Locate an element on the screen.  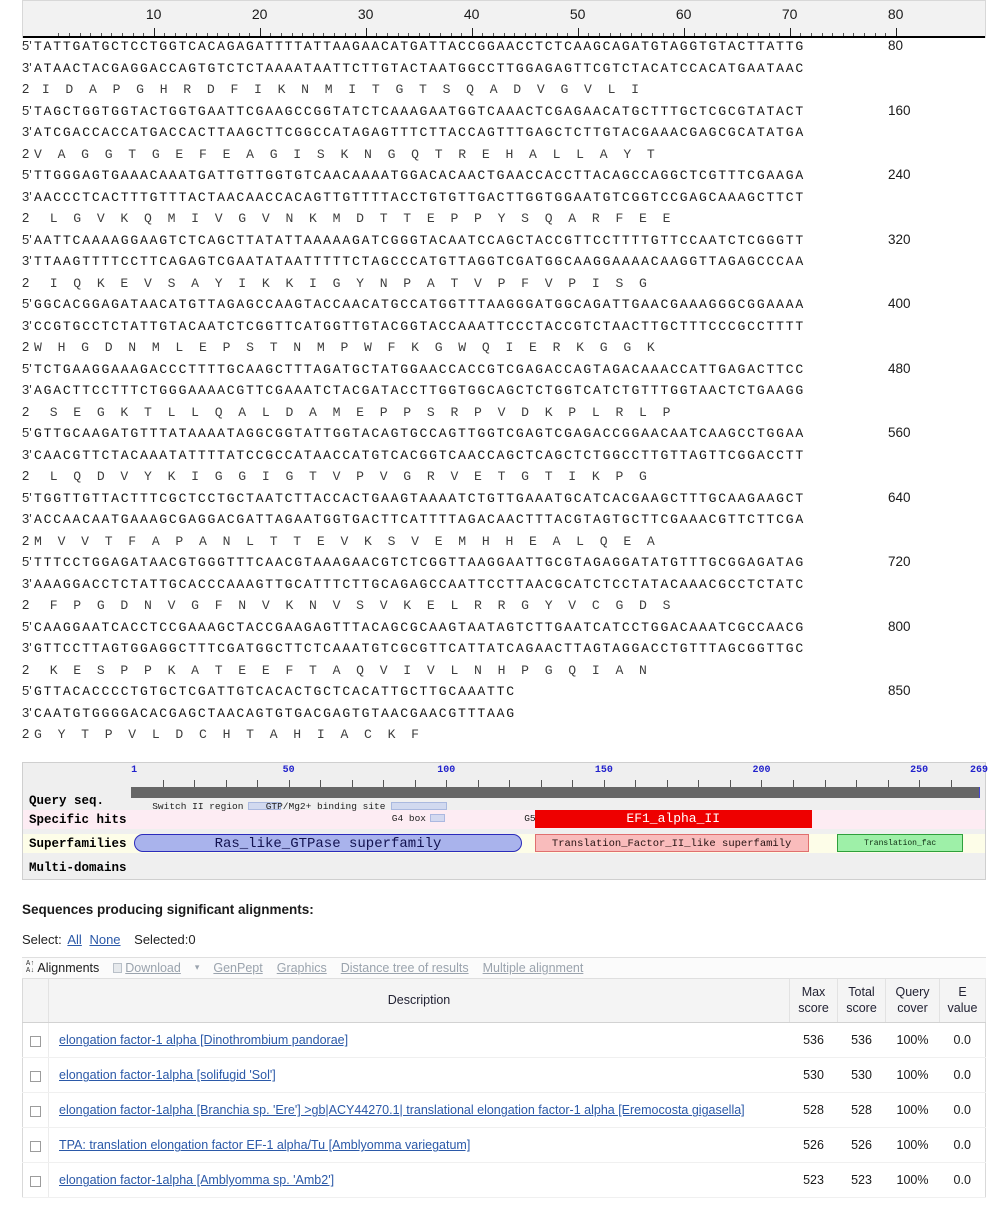
tab-alignments: A↑ A↓ Alignments is located at coordinates (62, 968).